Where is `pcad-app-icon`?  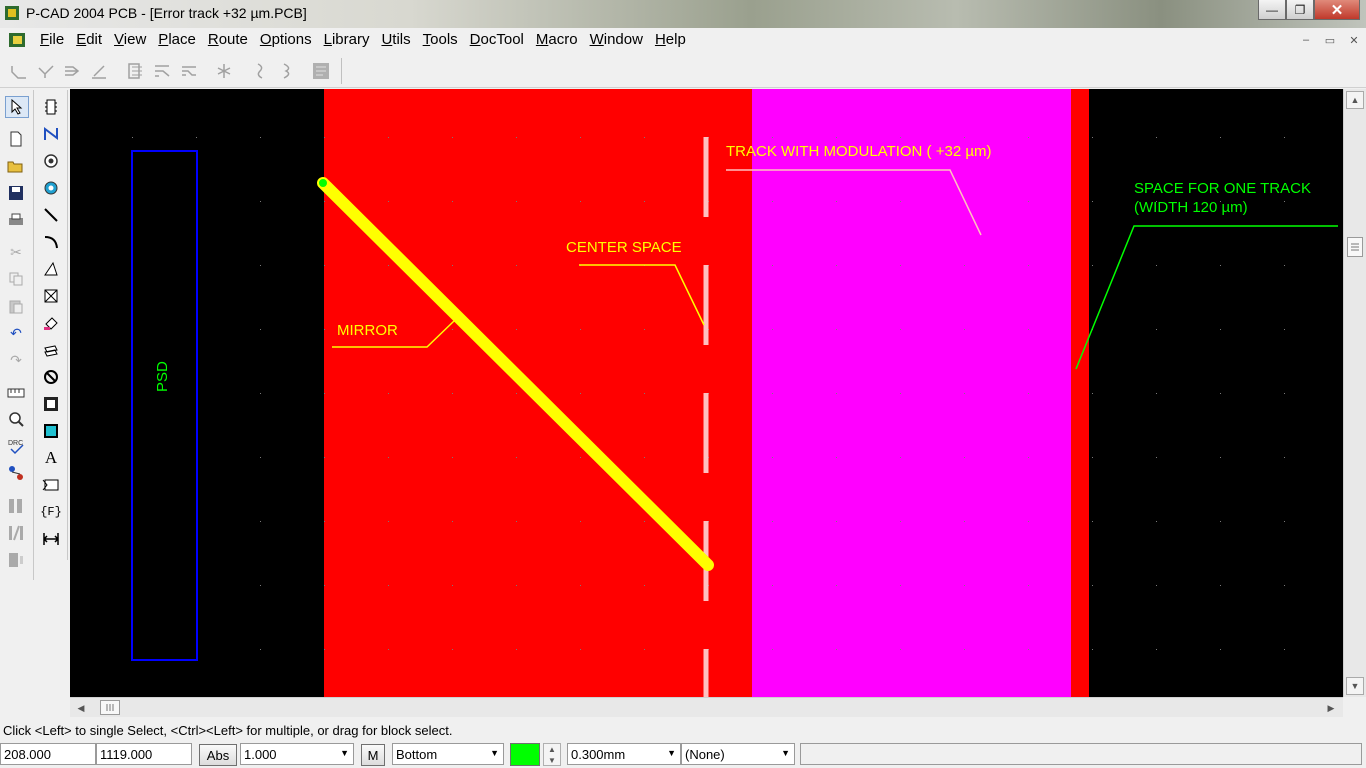
pcad-app-icon is located at coordinates (12, 13).